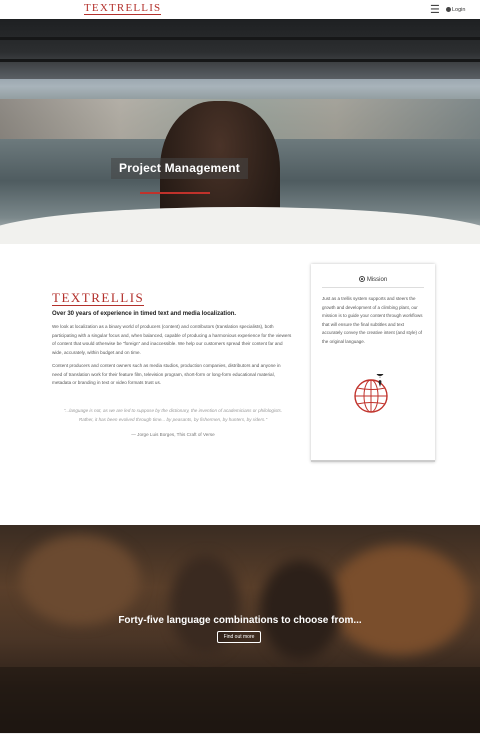  I want to click on mission-heading: Mission, so click(373, 279).